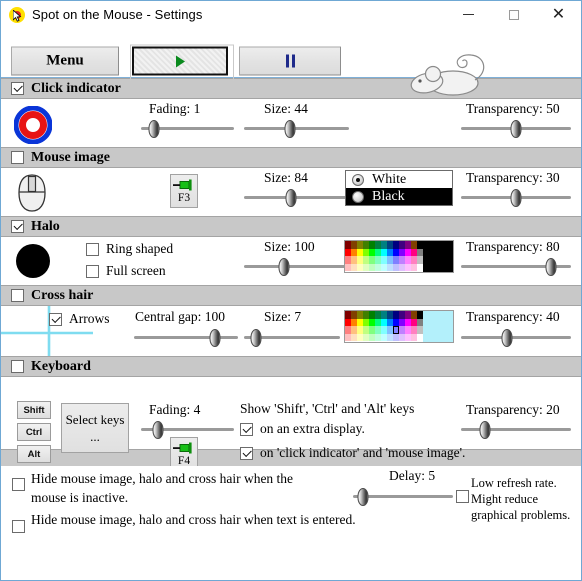 The width and height of the screenshot is (582, 581). I want to click on click-fading-label: Fading: 1, so click(175, 108).